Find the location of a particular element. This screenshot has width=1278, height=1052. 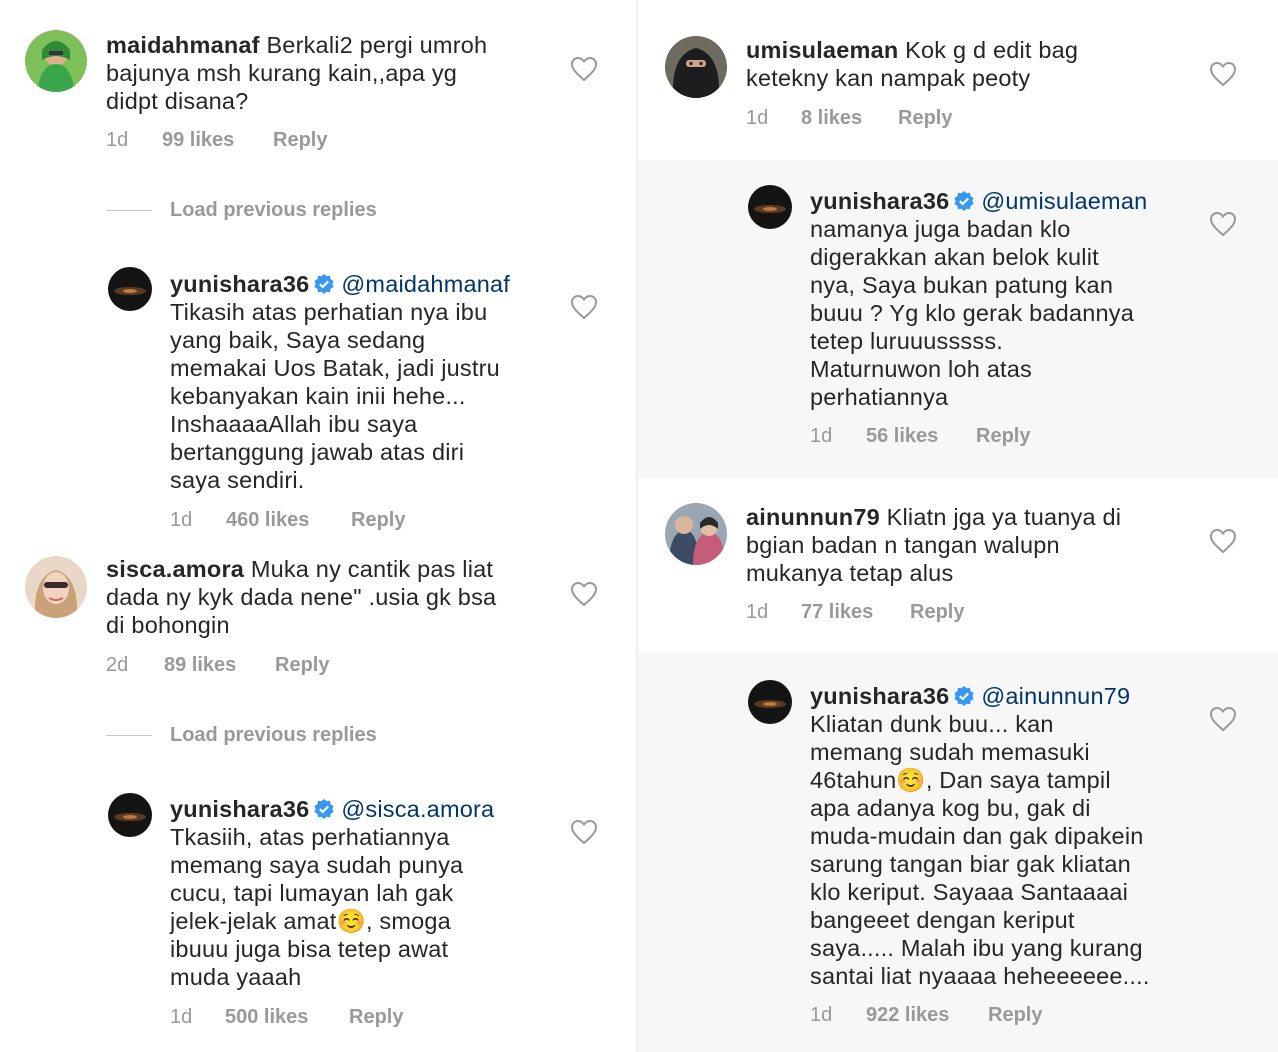

likes-count: 500 likes is located at coordinates (287, 1017).